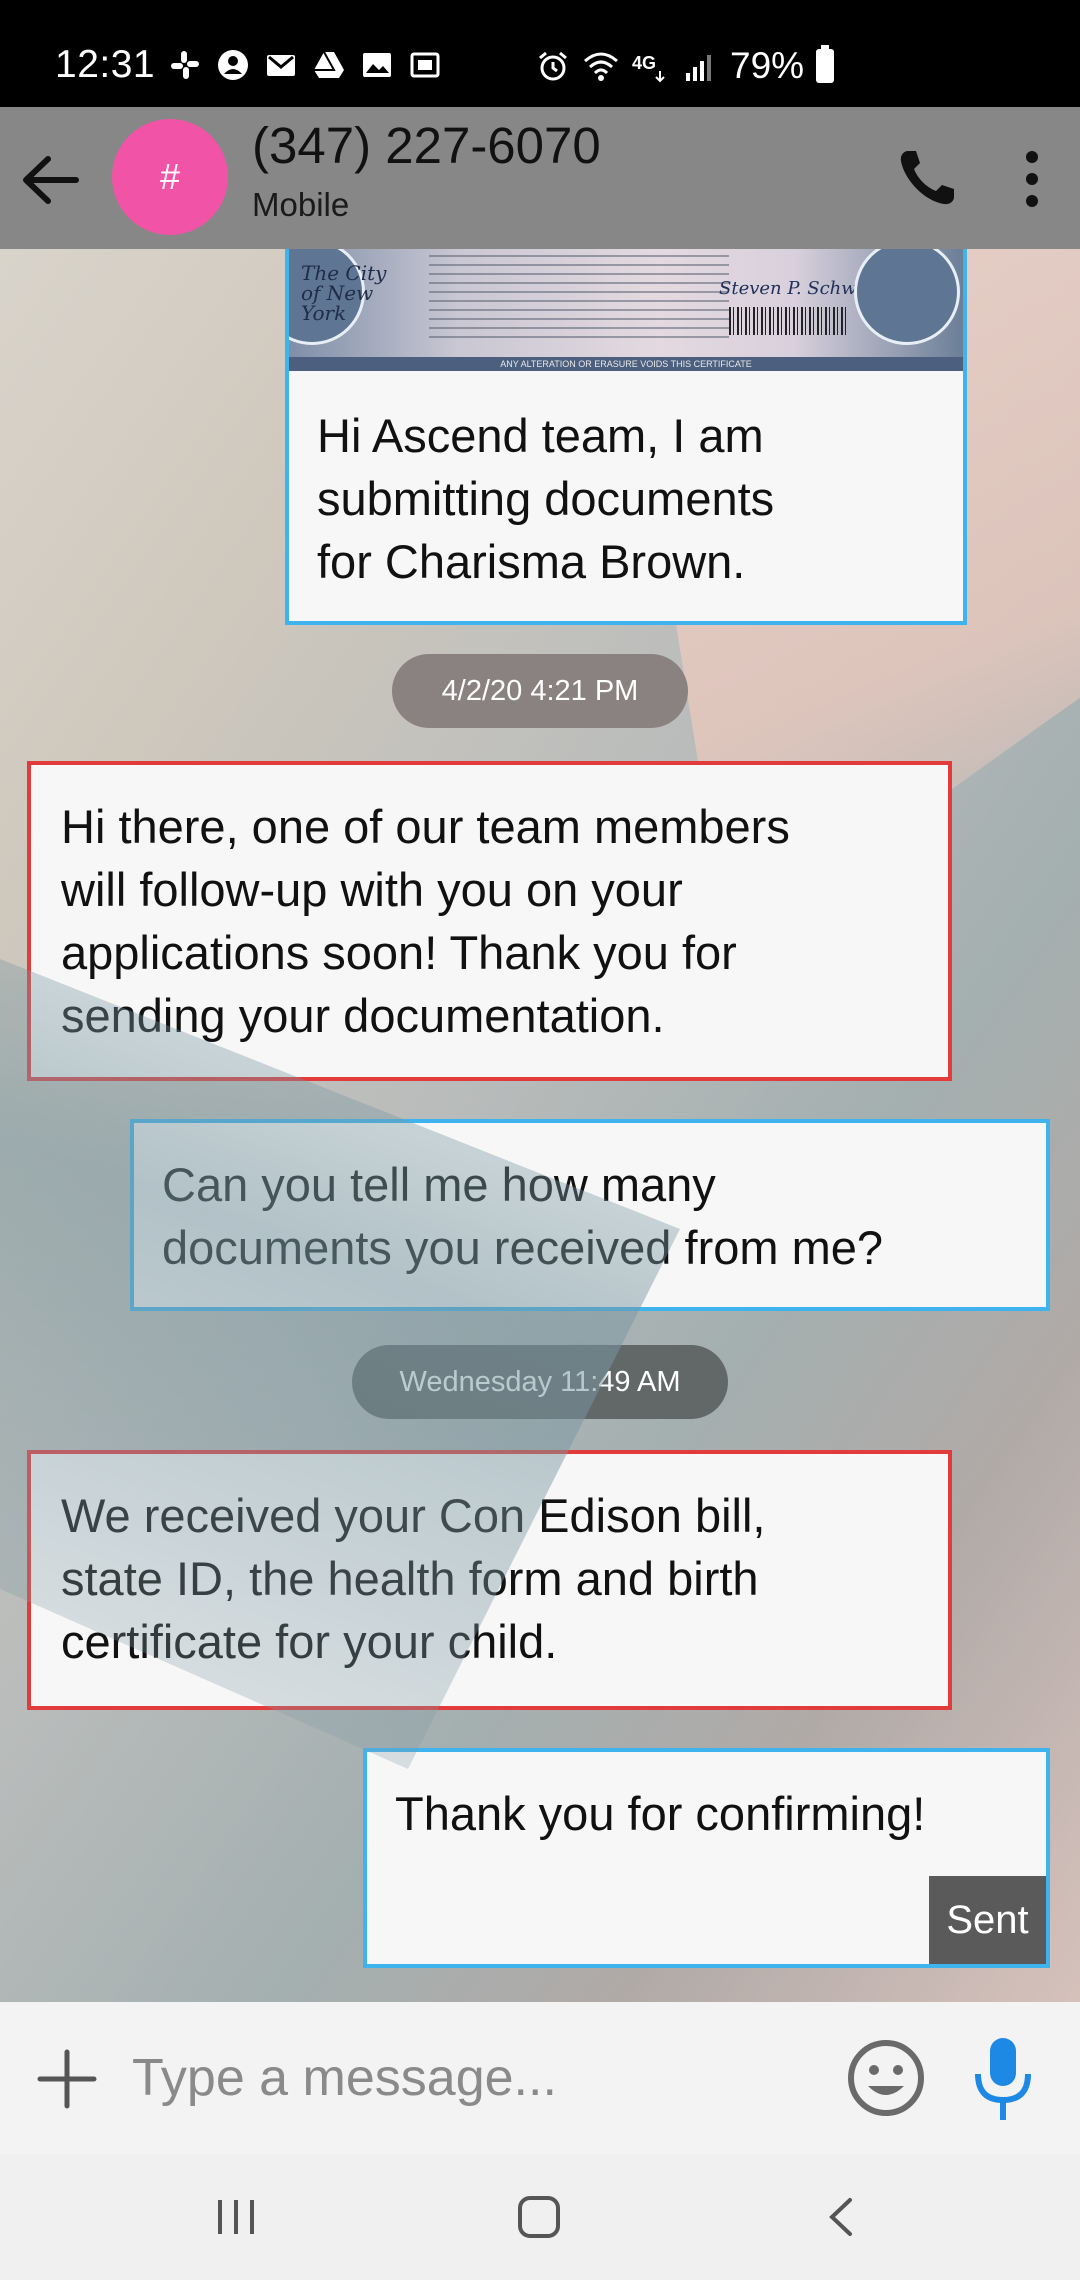  What do you see at coordinates (233, 65) in the screenshot?
I see `account-circle-icon` at bounding box center [233, 65].